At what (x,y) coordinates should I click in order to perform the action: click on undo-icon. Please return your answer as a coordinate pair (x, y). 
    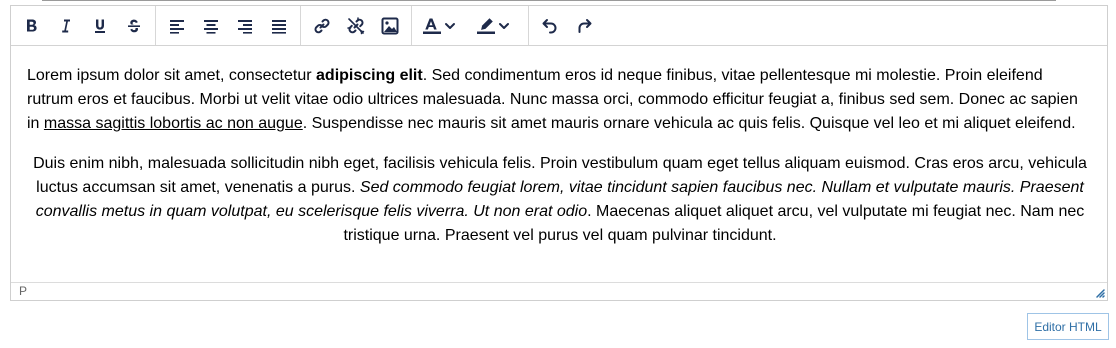
    Looking at the image, I should click on (549, 25).